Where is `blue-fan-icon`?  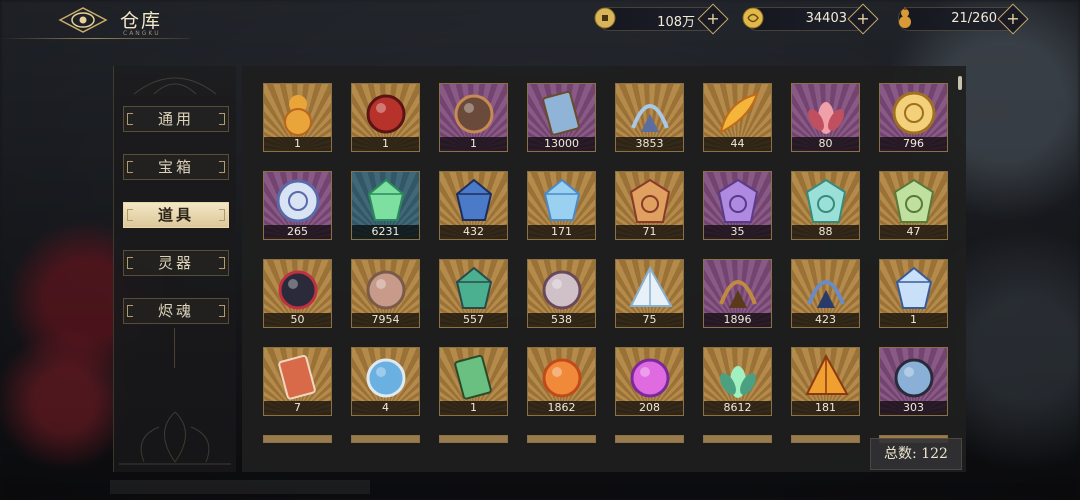 blue-fan-icon is located at coordinates (386, 378).